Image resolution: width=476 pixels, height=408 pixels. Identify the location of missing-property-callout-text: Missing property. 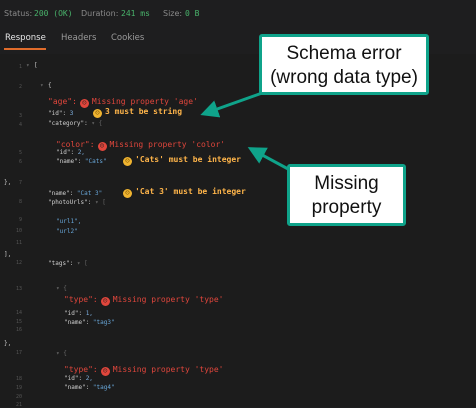
(346, 195).